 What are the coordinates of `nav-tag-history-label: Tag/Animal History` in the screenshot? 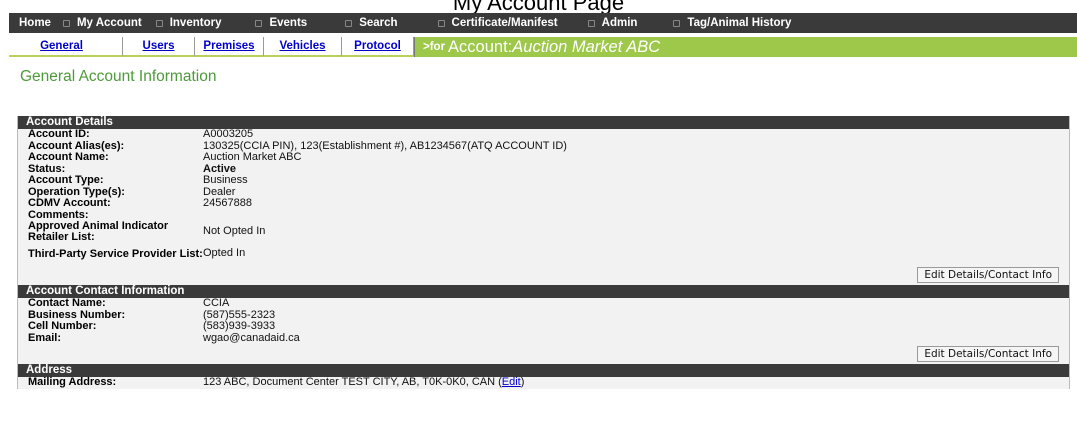 It's located at (739, 23).